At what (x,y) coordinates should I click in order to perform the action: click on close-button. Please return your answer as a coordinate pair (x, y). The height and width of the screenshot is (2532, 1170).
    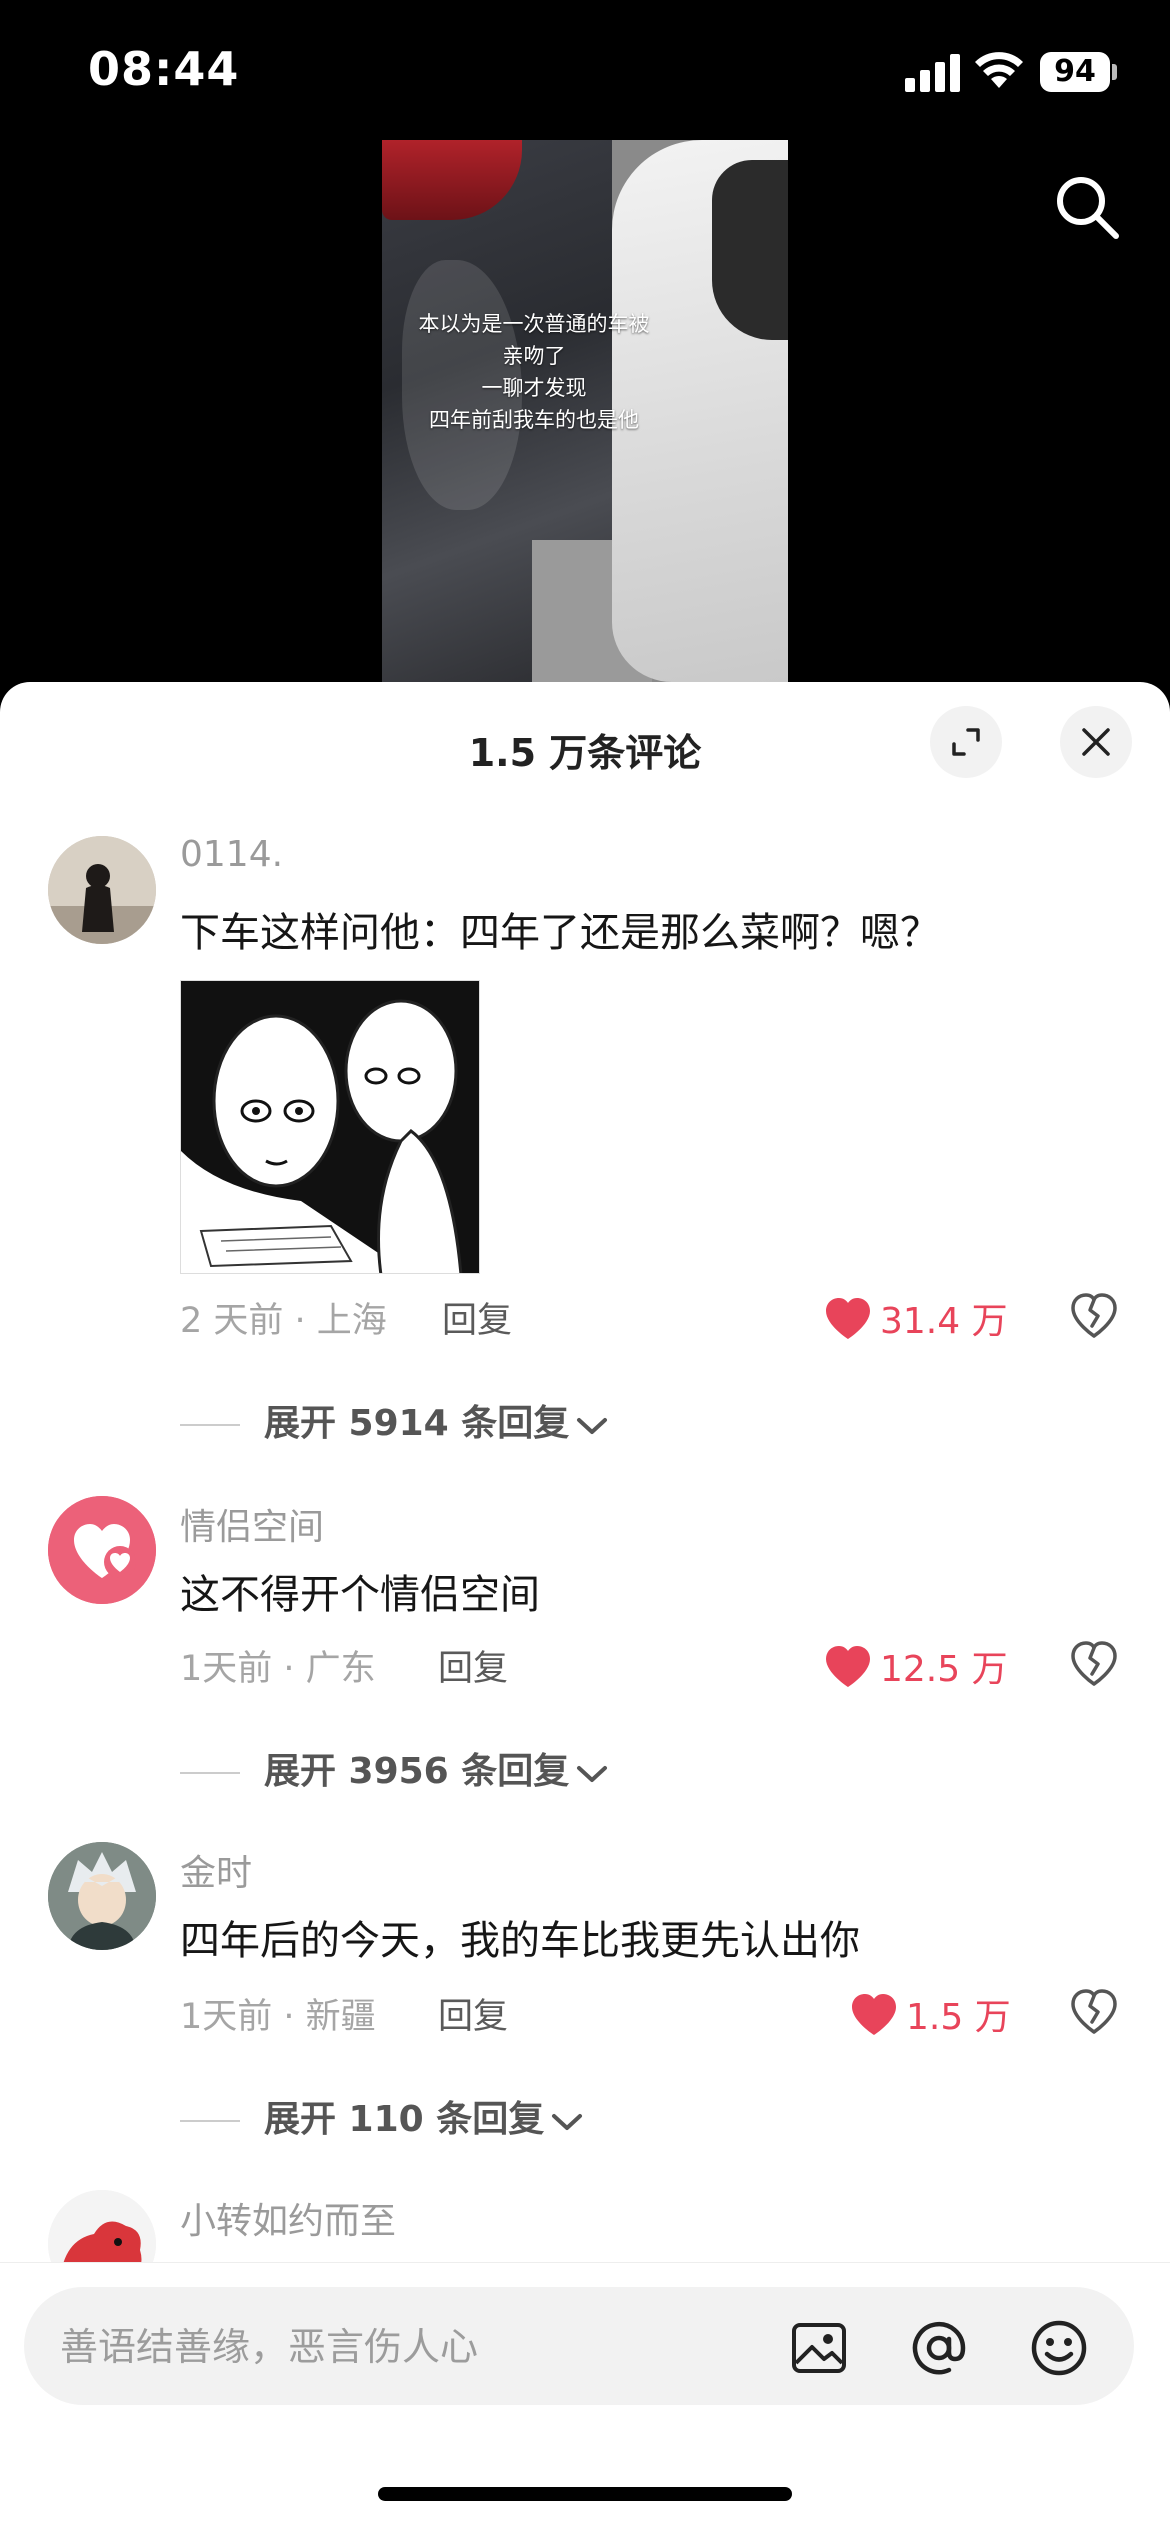
    Looking at the image, I should click on (1096, 742).